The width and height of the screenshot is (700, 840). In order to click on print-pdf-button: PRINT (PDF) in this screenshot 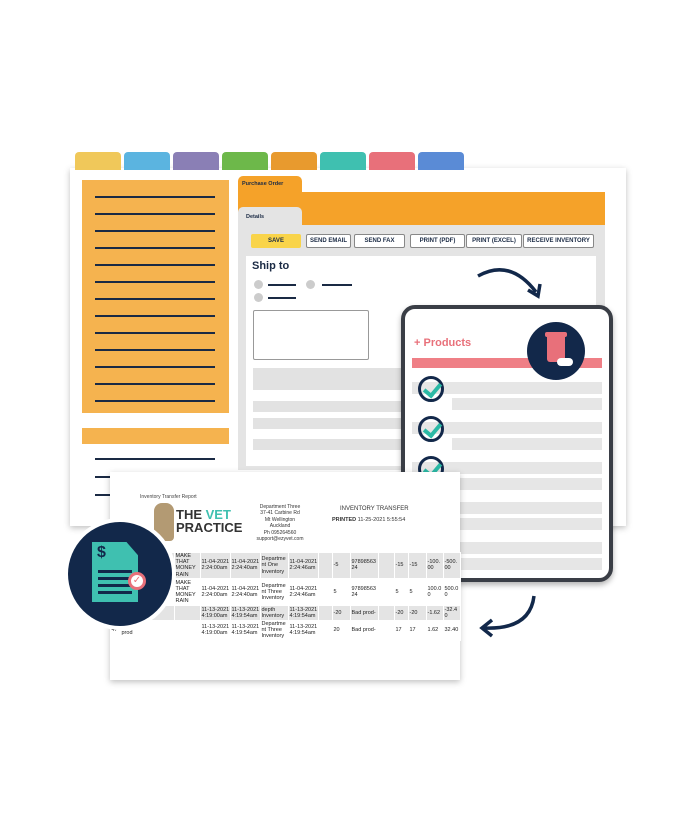, I will do `click(437, 241)`.